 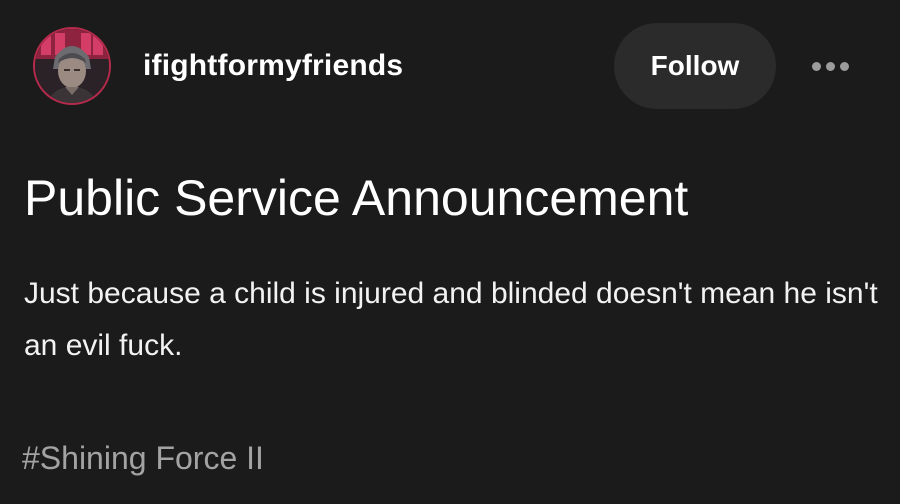 What do you see at coordinates (695, 66) in the screenshot?
I see `follow-button: Follow` at bounding box center [695, 66].